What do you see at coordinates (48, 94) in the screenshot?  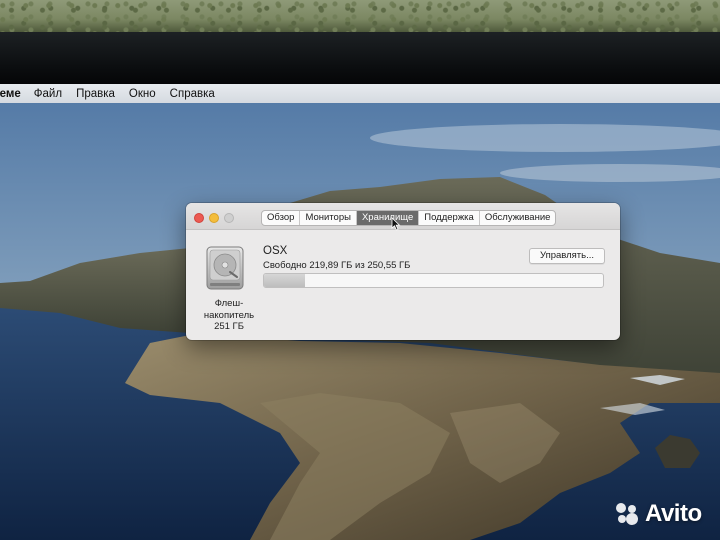 I see `menu-file: Файл` at bounding box center [48, 94].